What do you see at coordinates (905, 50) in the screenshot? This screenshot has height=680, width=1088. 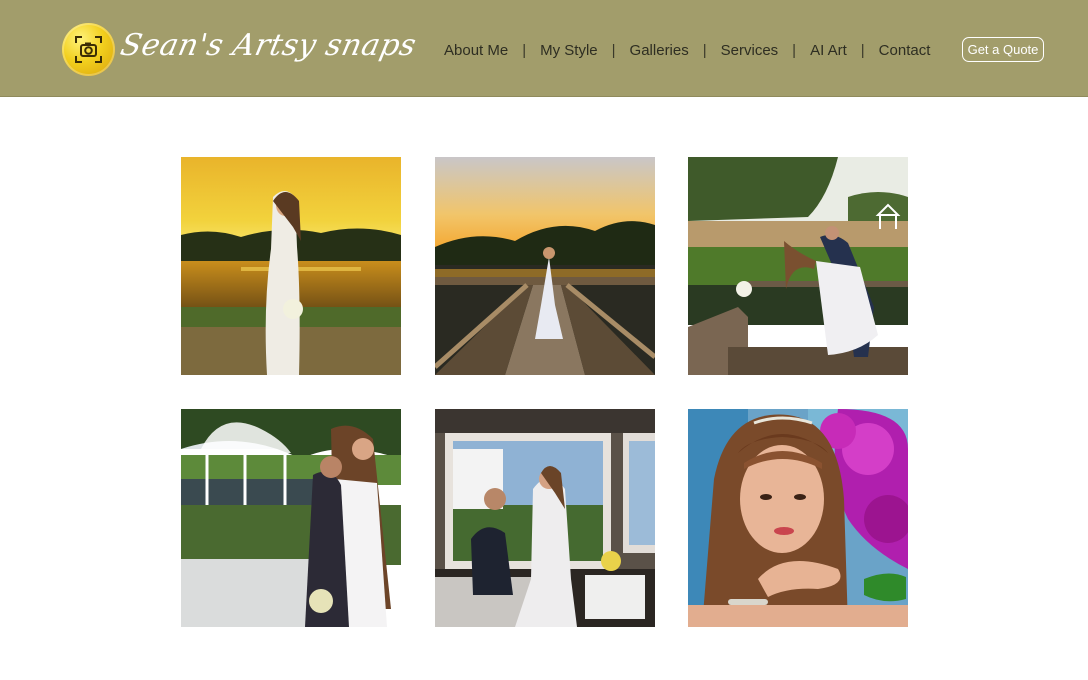 I see `nav-contact: Contact` at bounding box center [905, 50].